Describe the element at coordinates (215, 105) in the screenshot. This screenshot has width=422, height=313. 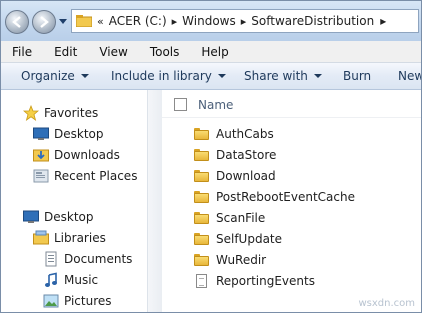
I see `column-name-header: Name` at that location.